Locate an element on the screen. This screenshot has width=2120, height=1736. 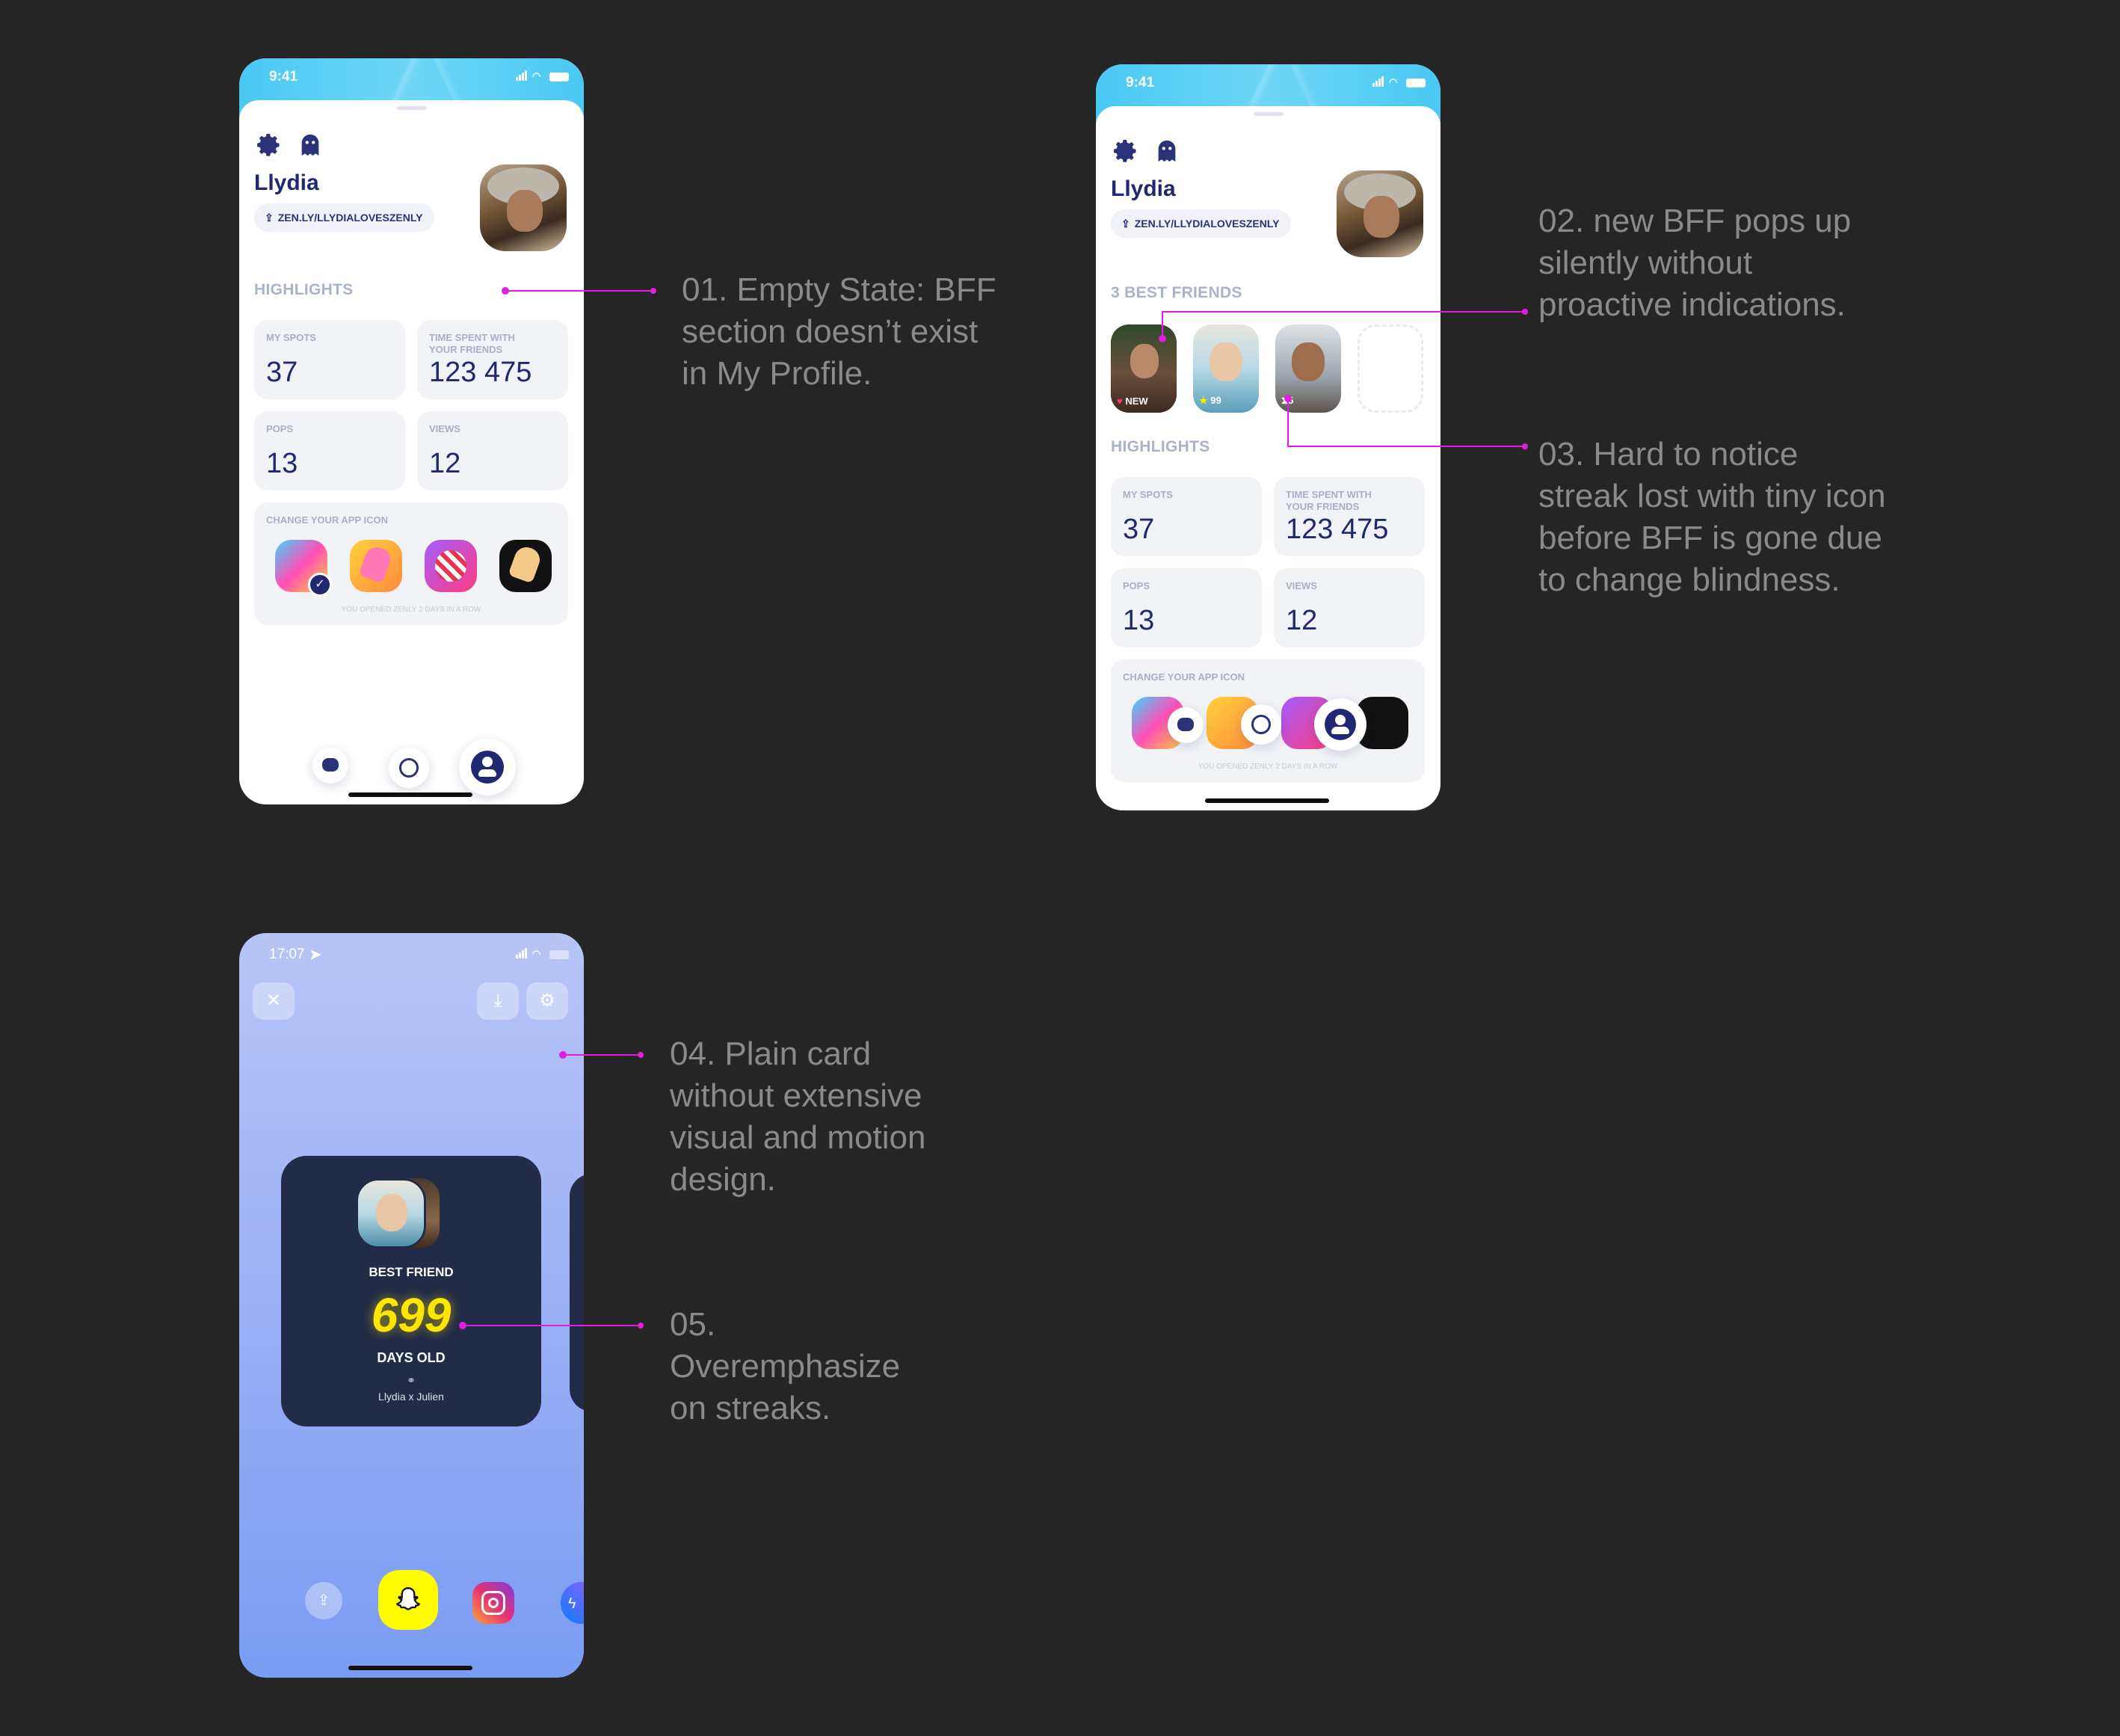
app-icon-rainbow: ✓ is located at coordinates (303, 568).